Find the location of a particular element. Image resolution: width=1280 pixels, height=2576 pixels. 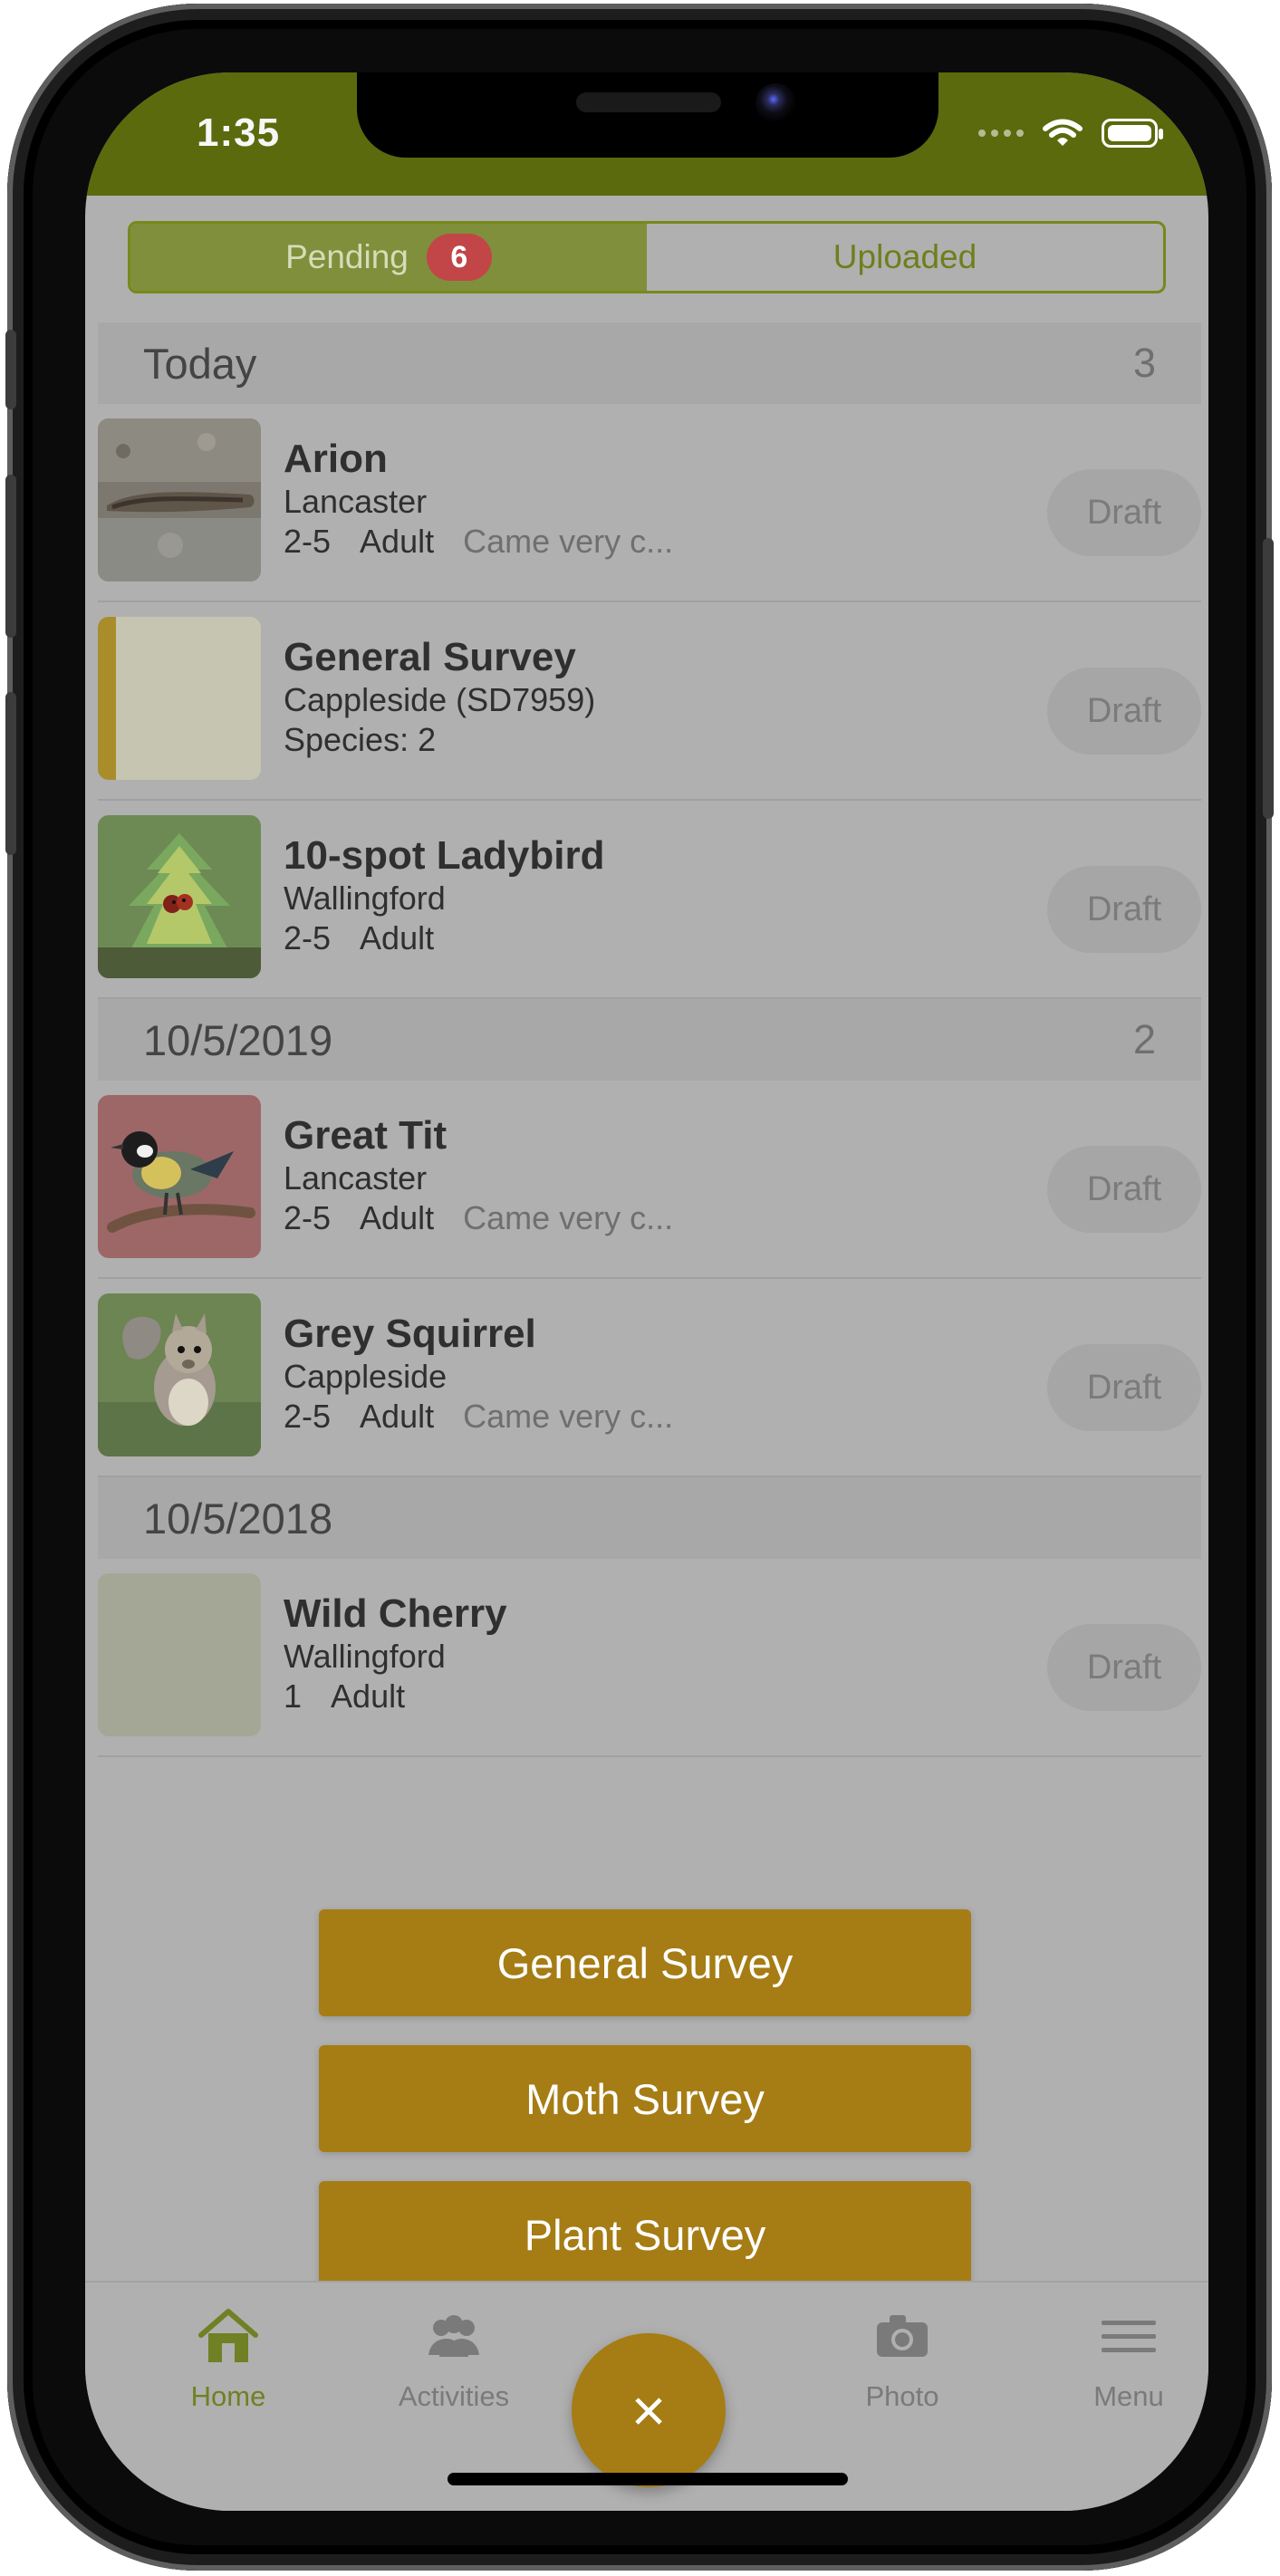

record-title: 10-spot Ladybird is located at coordinates (444, 855).